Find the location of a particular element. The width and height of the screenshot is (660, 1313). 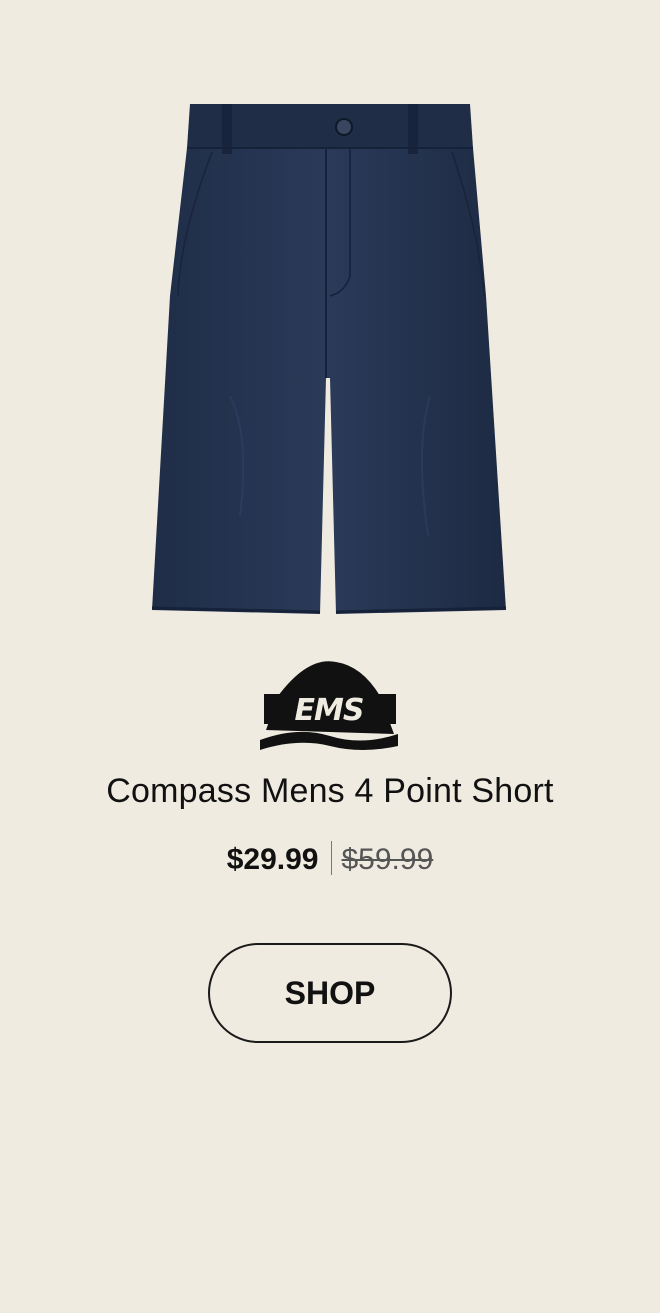

price-row: $29.99 $59.99 is located at coordinates (330, 860).